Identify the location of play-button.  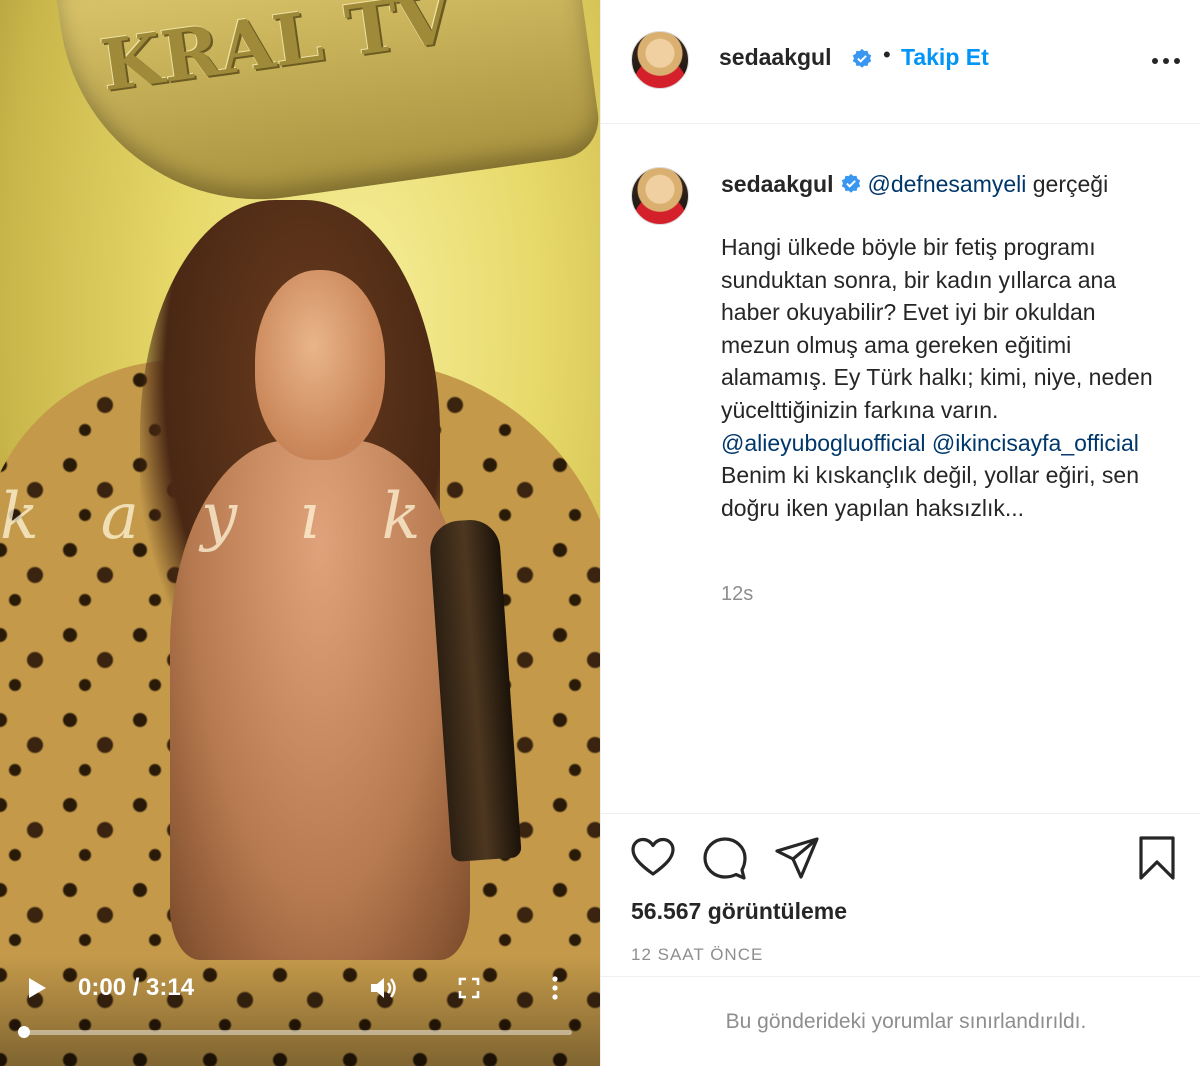
(37, 988).